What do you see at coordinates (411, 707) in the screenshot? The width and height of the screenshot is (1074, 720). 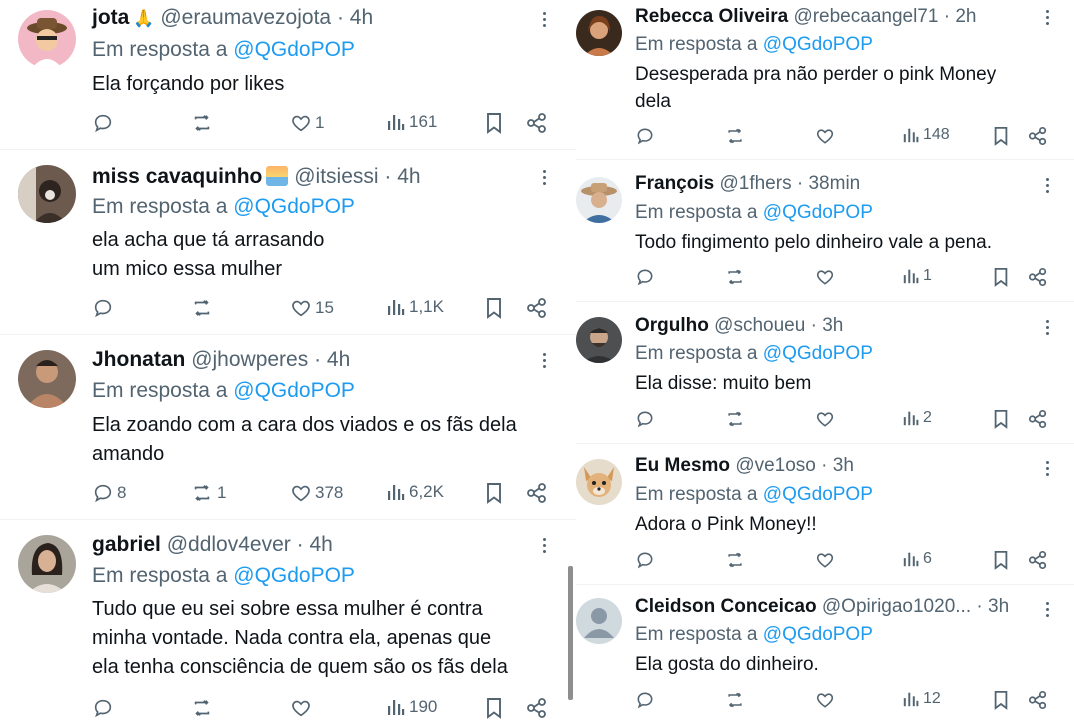 I see `views-button: 190` at bounding box center [411, 707].